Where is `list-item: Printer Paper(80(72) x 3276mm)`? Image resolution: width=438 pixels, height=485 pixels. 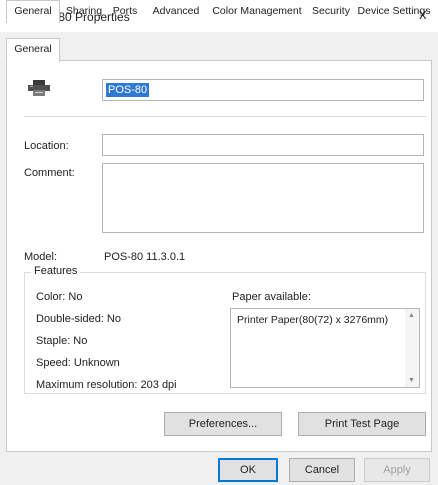
list-item: Printer Paper(80(72) x 3276mm) is located at coordinates (312, 320).